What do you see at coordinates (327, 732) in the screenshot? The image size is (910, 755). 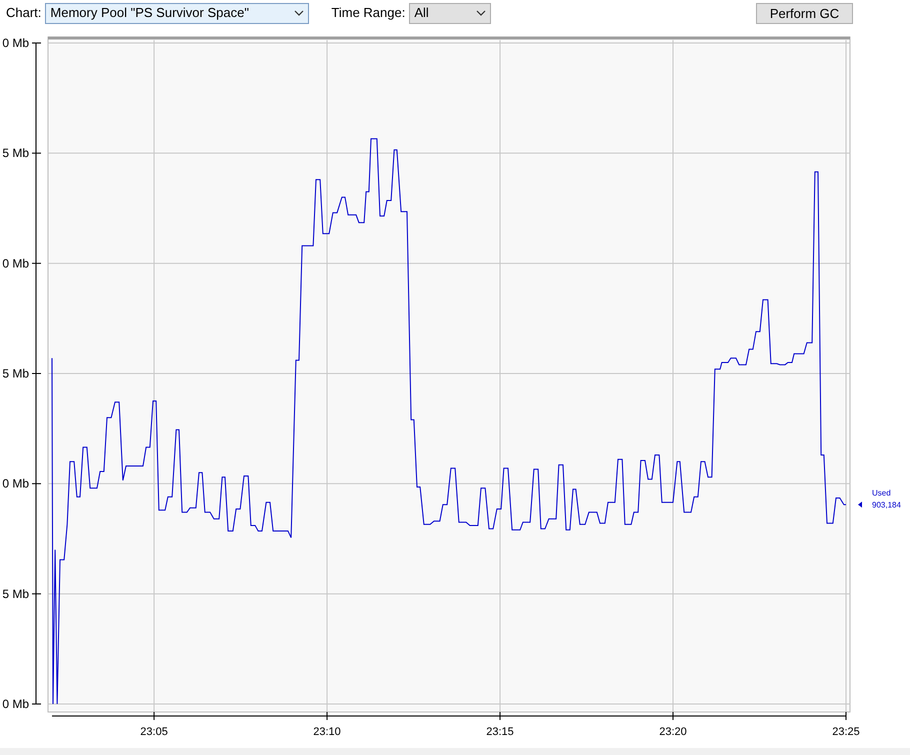 I see `x-tick-label: 23:10` at bounding box center [327, 732].